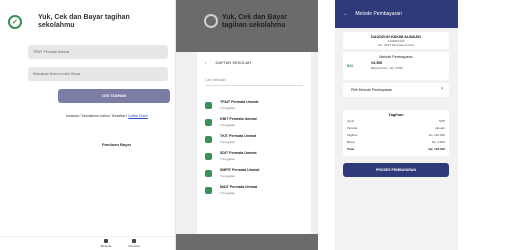 The height and width of the screenshot is (250, 512). What do you see at coordinates (116, 144) in the screenshot?
I see `payment-guide-link: Panduan Bayar` at bounding box center [116, 144].